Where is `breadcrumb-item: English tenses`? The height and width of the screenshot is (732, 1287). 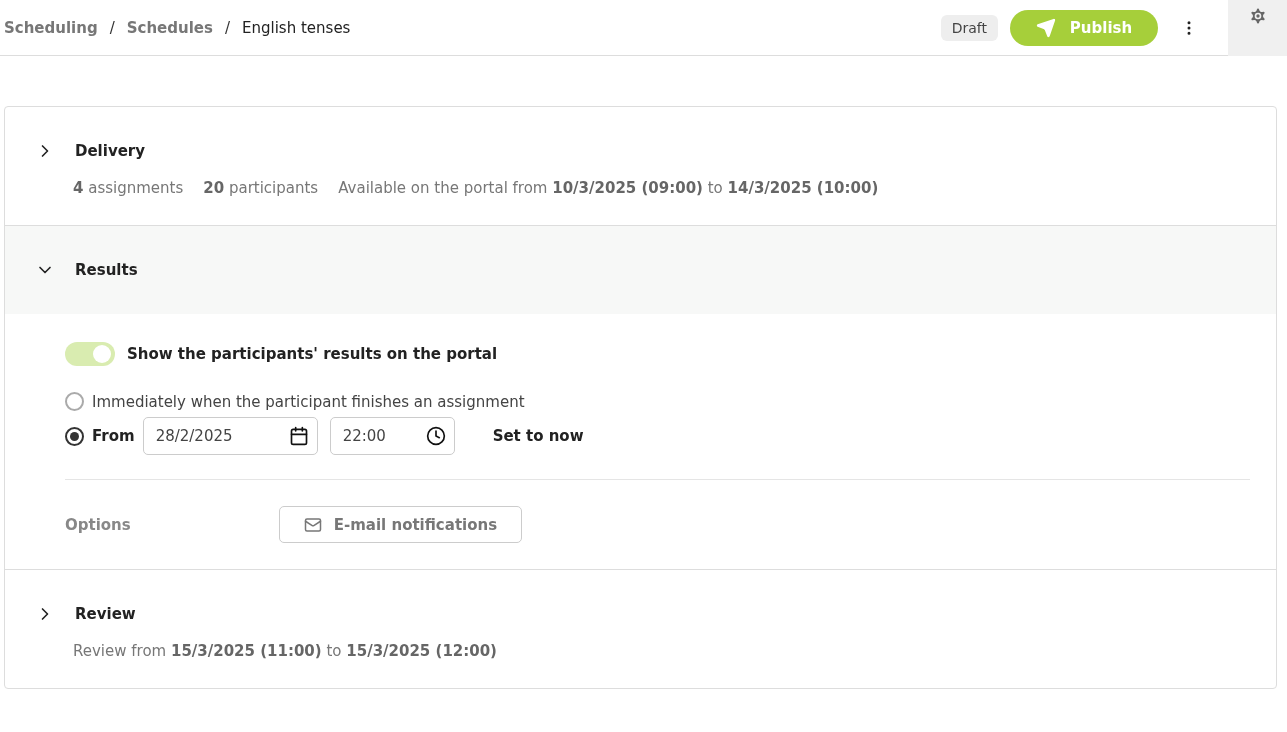 breadcrumb-item: English tenses is located at coordinates (296, 27).